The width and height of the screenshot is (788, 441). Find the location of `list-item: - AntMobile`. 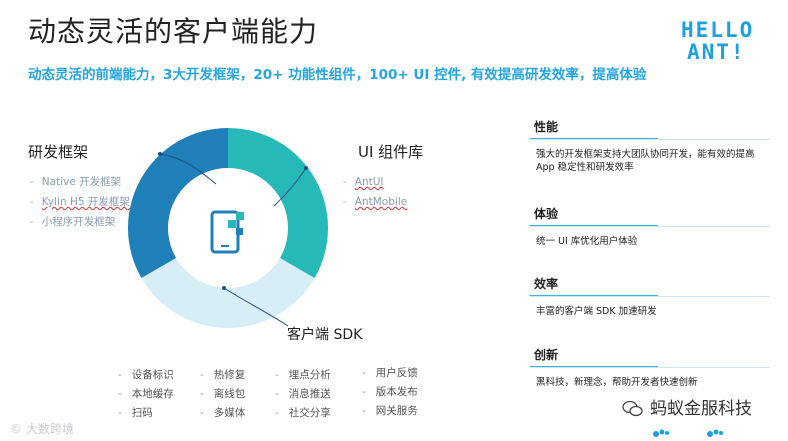

list-item: - AntMobile is located at coordinates (375, 202).